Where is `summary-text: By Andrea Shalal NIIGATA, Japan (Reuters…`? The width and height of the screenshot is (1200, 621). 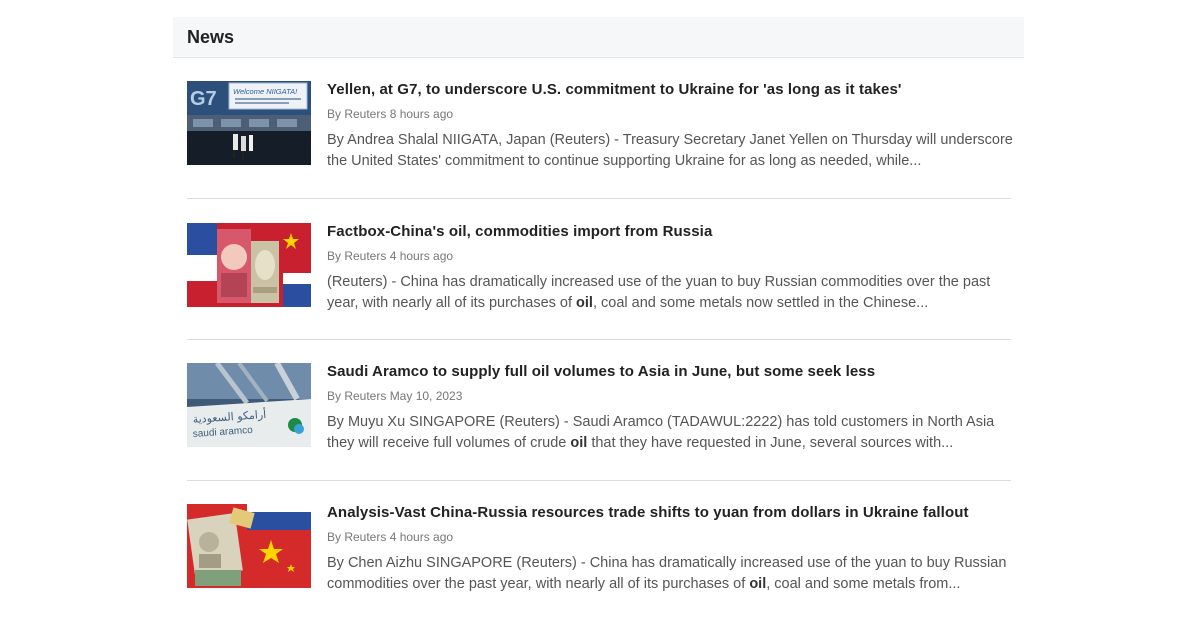 summary-text: By Andrea Shalal NIIGATA, Japan (Reuters… is located at coordinates (670, 150).